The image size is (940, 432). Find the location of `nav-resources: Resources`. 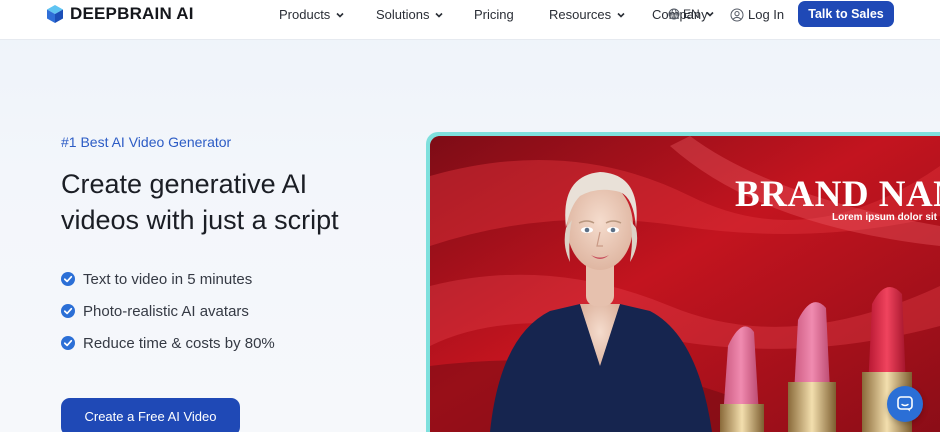

nav-resources: Resources is located at coordinates (587, 14).